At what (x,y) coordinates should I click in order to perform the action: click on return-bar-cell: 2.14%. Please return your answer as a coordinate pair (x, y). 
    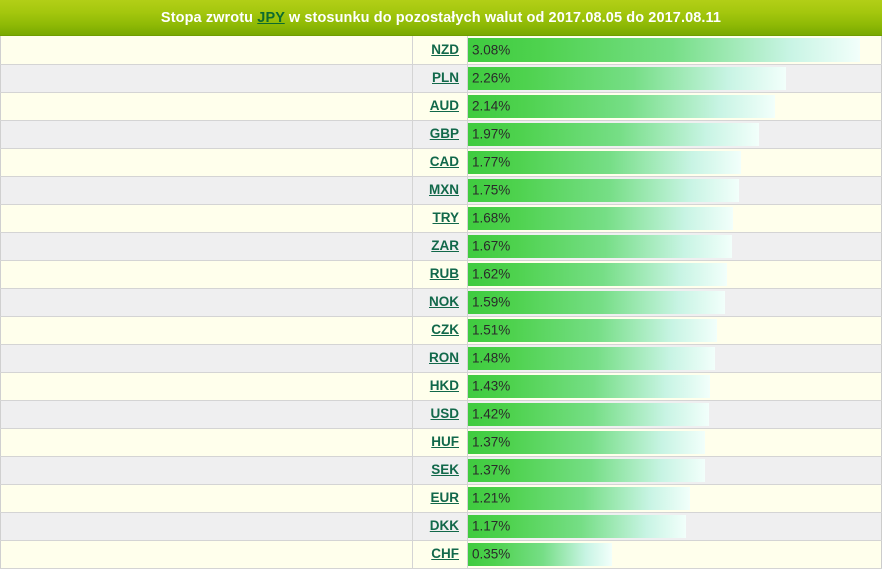
    Looking at the image, I should click on (674, 106).